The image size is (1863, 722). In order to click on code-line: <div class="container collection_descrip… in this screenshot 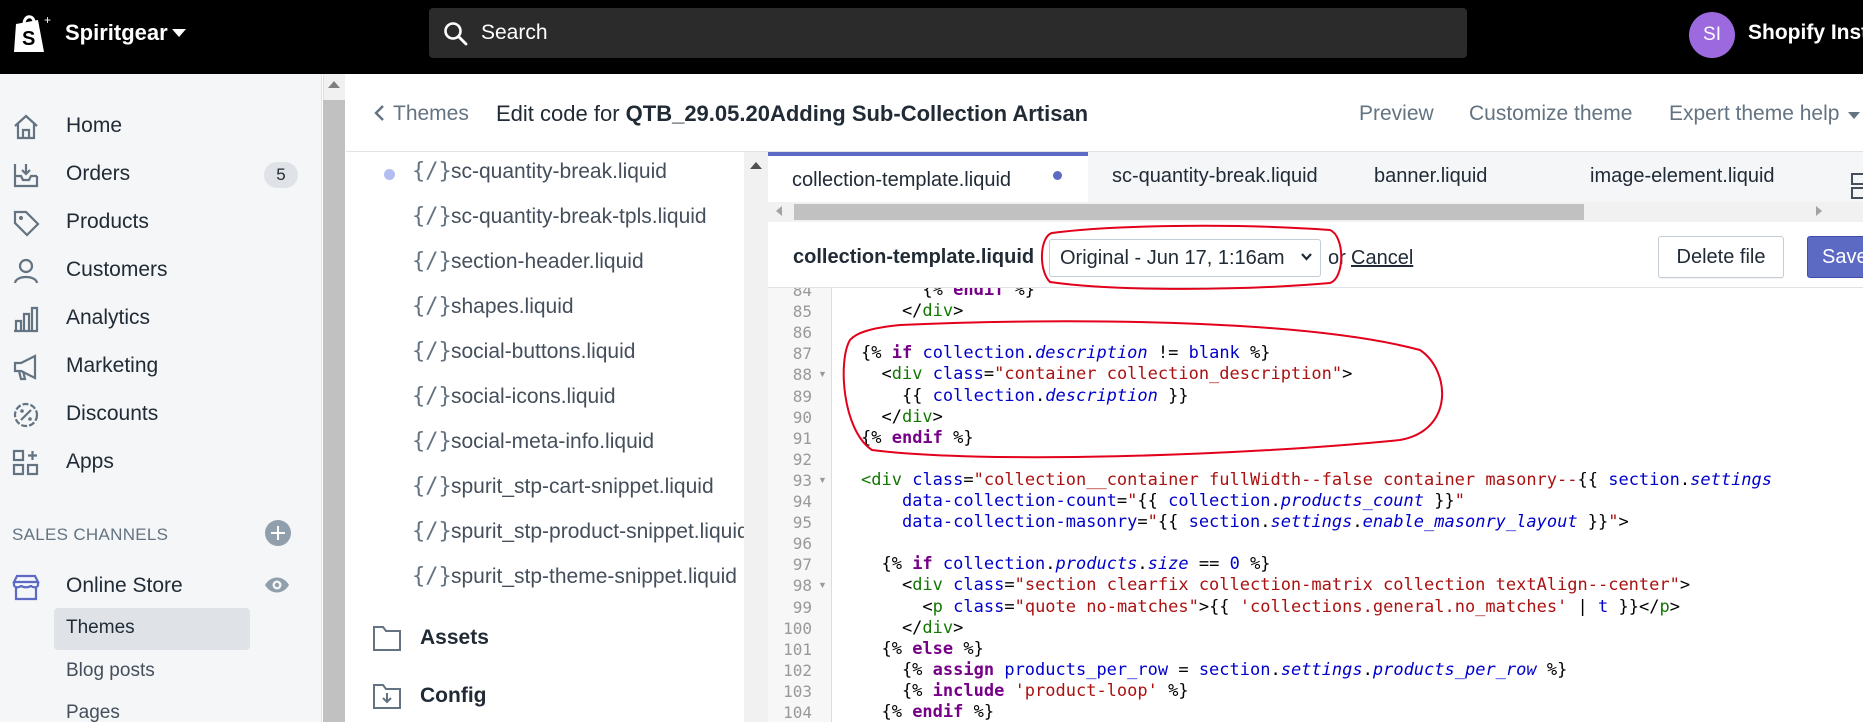, I will do `click(1106, 374)`.